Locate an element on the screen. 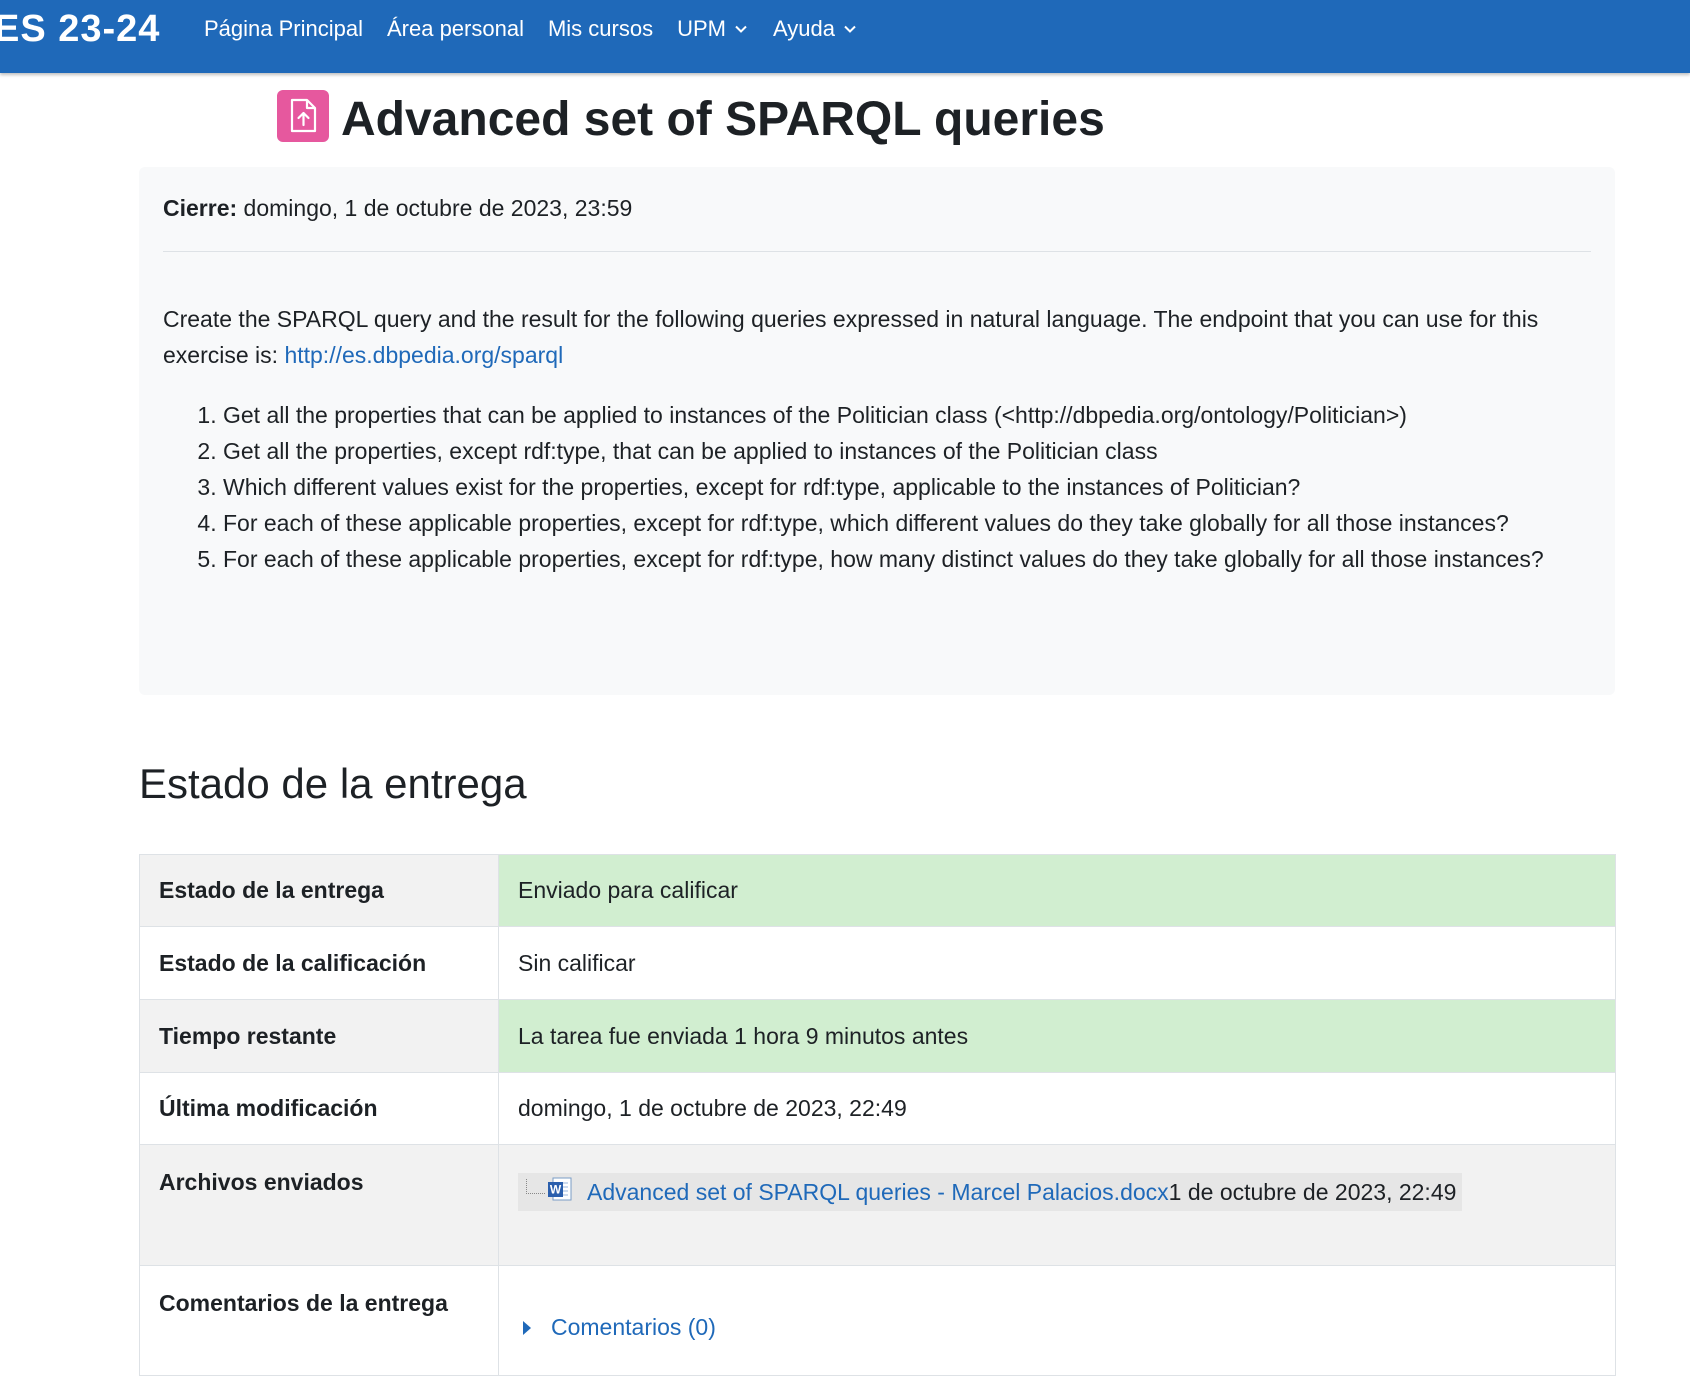 This screenshot has width=1690, height=1376. submitted-file-date: 1 de octubre de 2023, 22:49 is located at coordinates (1312, 1191).